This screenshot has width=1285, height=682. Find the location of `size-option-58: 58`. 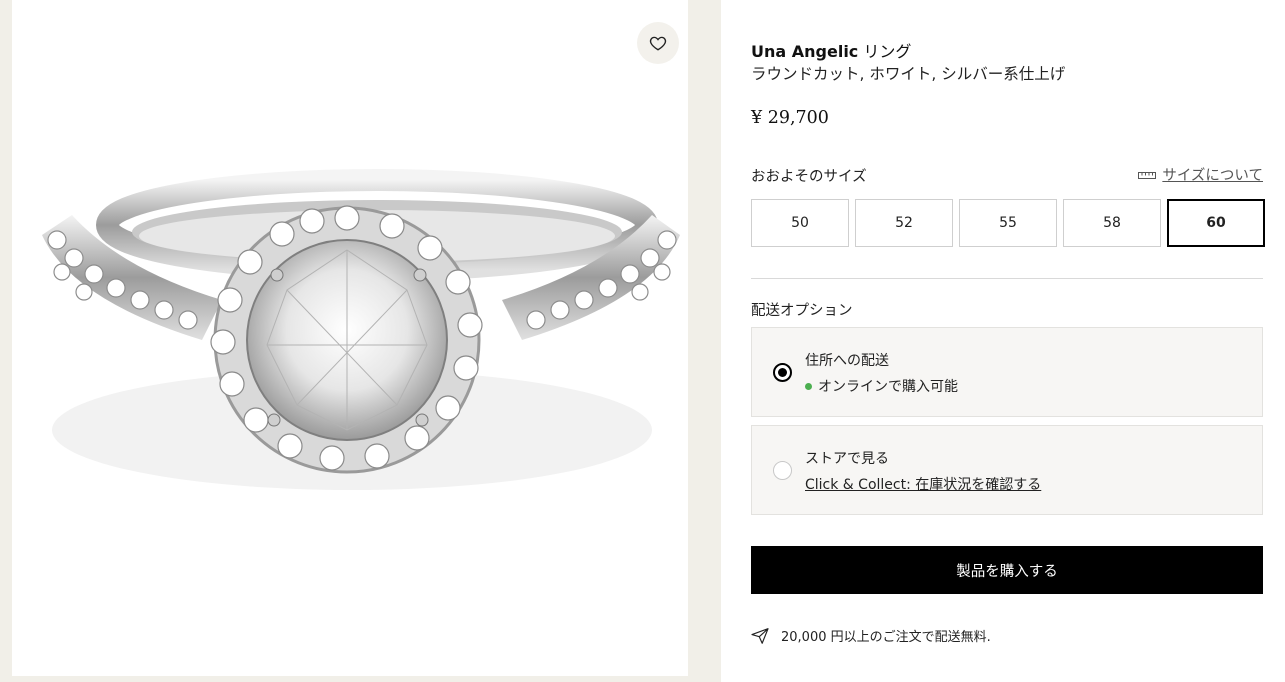

size-option-58: 58 is located at coordinates (1112, 223).